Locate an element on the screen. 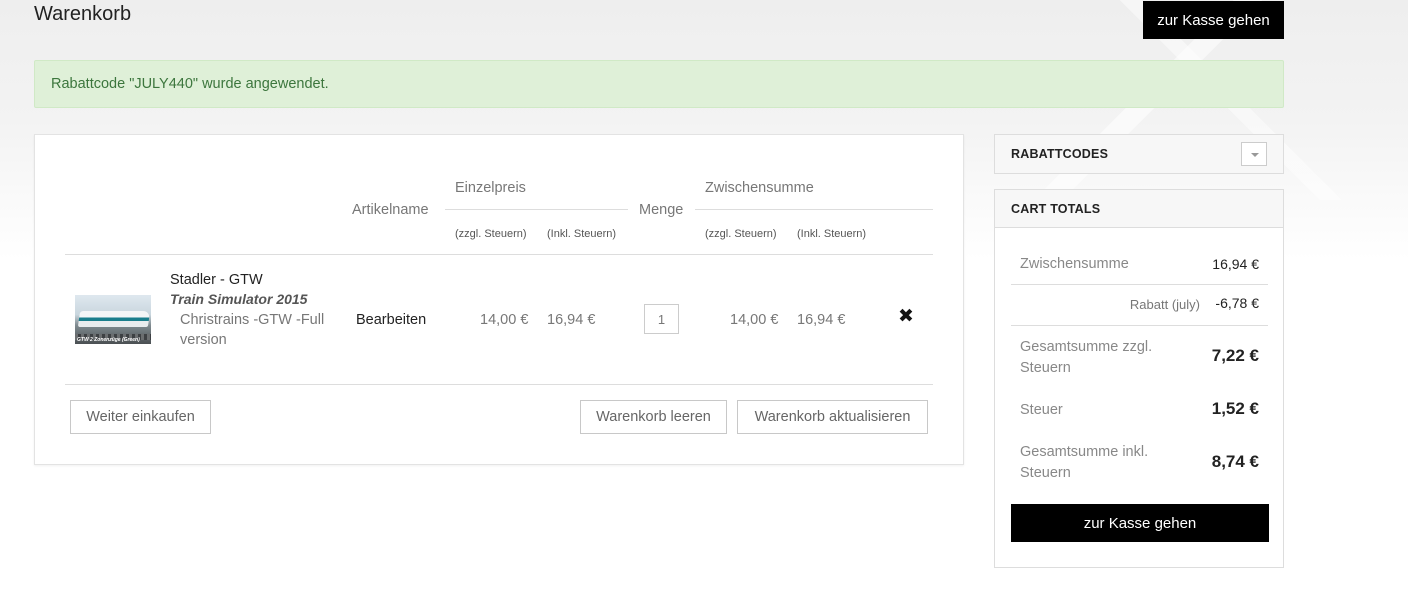  header-unit-price: Einzelpreis is located at coordinates (490, 188).